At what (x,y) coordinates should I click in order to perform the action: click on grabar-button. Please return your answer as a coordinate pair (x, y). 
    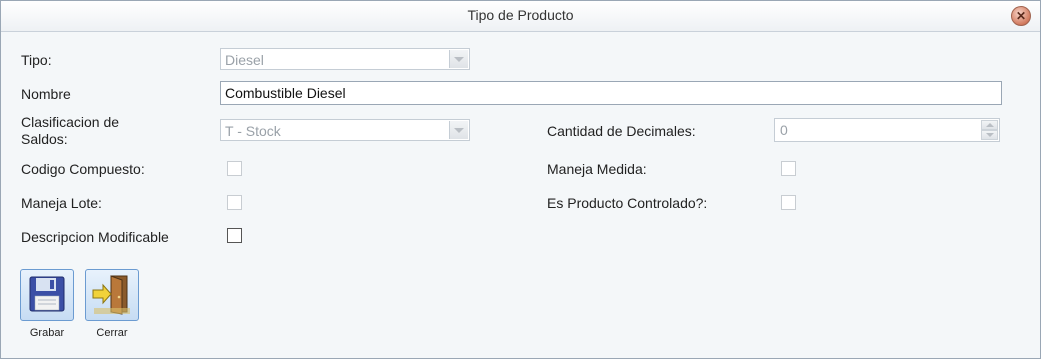
    Looking at the image, I should click on (47, 295).